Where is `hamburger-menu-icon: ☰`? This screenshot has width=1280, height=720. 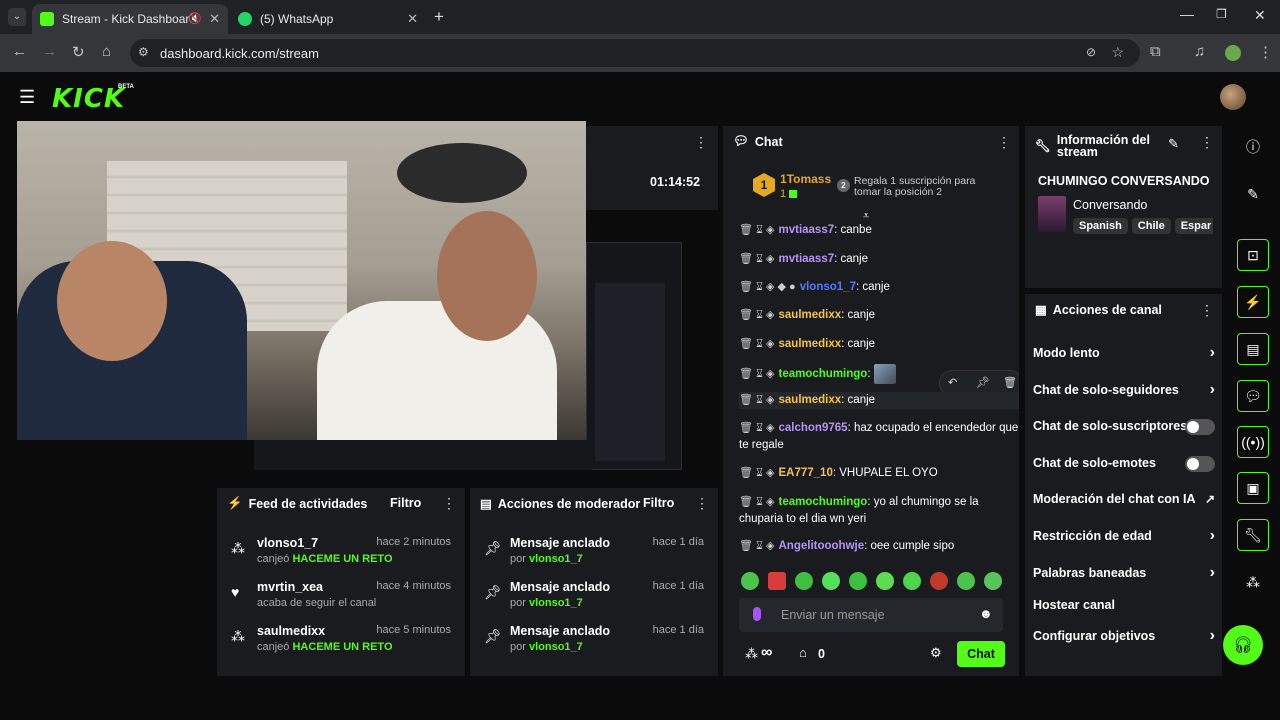 hamburger-menu-icon: ☰ is located at coordinates (27, 97).